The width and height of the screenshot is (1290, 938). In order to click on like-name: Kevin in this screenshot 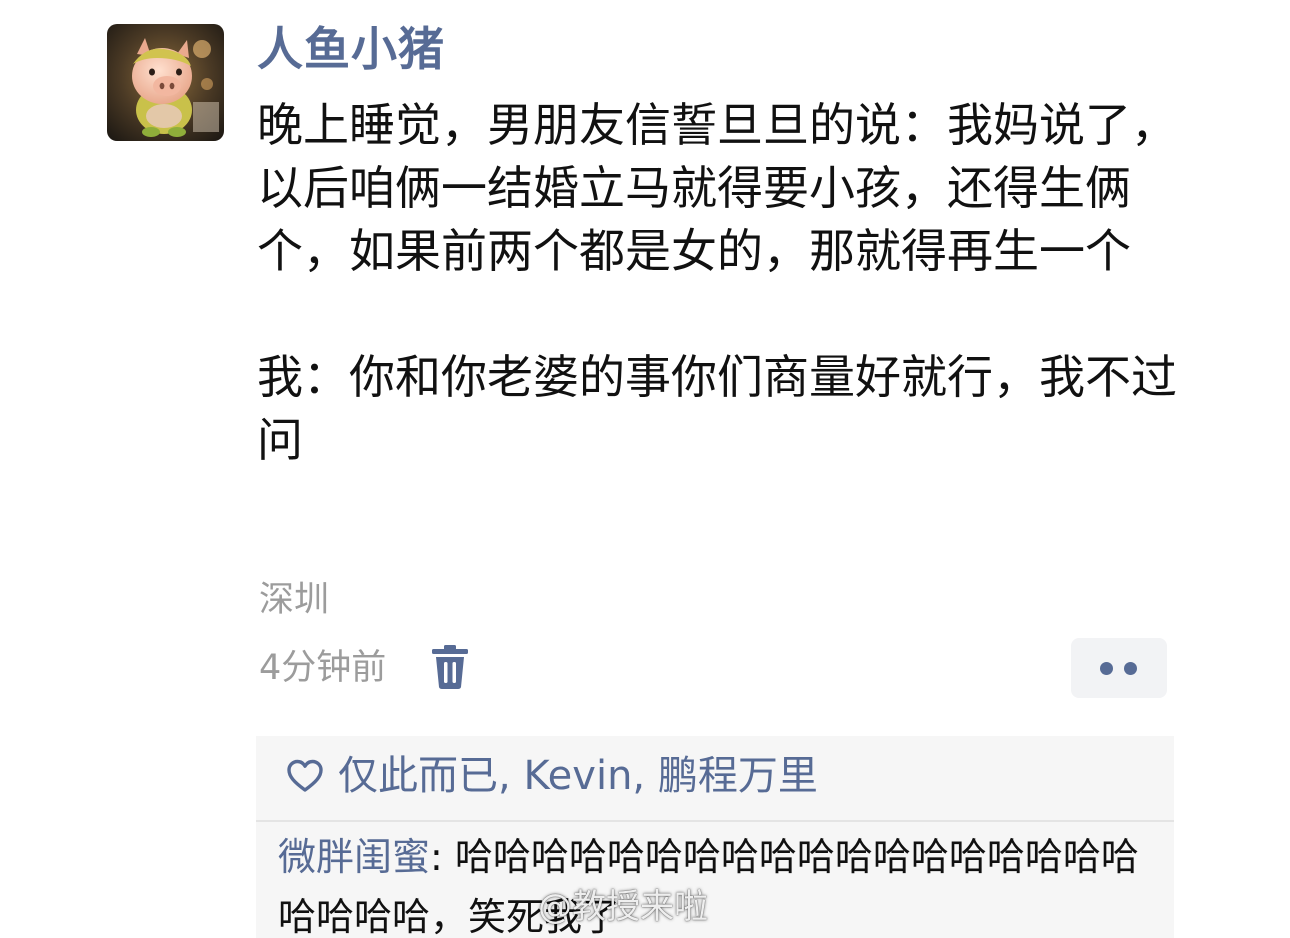, I will do `click(577, 776)`.